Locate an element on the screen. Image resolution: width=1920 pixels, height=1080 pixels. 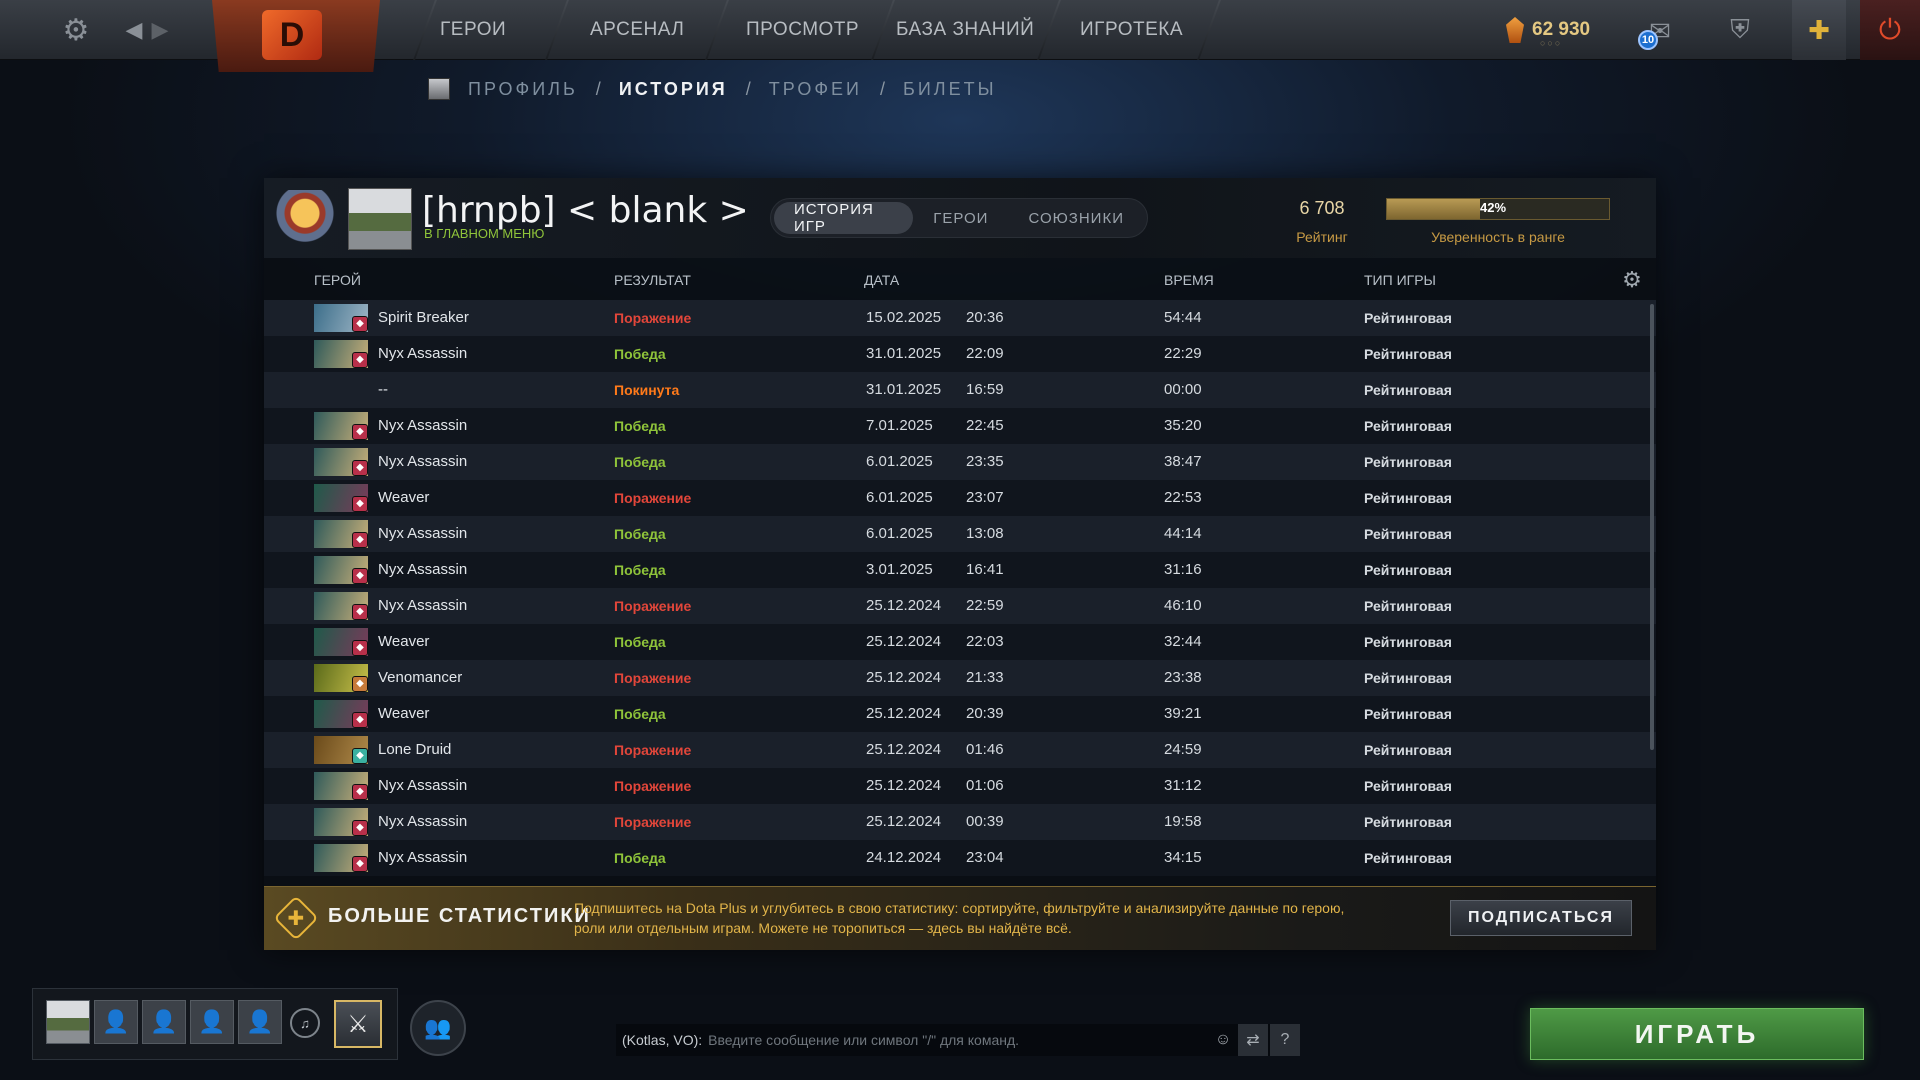
match-duration: 54:44 is located at coordinates (1183, 317).